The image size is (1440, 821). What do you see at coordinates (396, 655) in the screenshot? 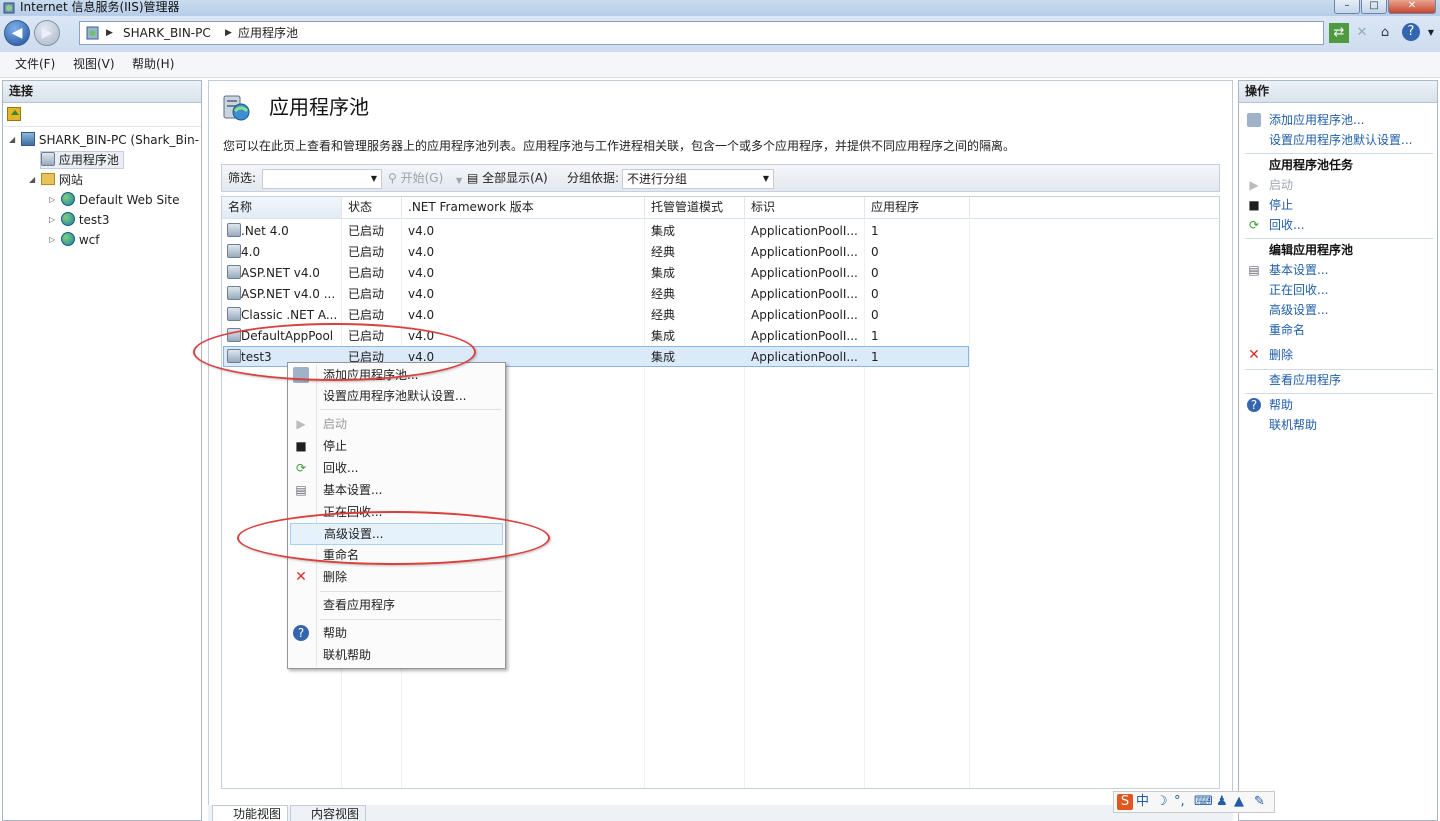
I see `ctx-online-help: 联机帮助` at bounding box center [396, 655].